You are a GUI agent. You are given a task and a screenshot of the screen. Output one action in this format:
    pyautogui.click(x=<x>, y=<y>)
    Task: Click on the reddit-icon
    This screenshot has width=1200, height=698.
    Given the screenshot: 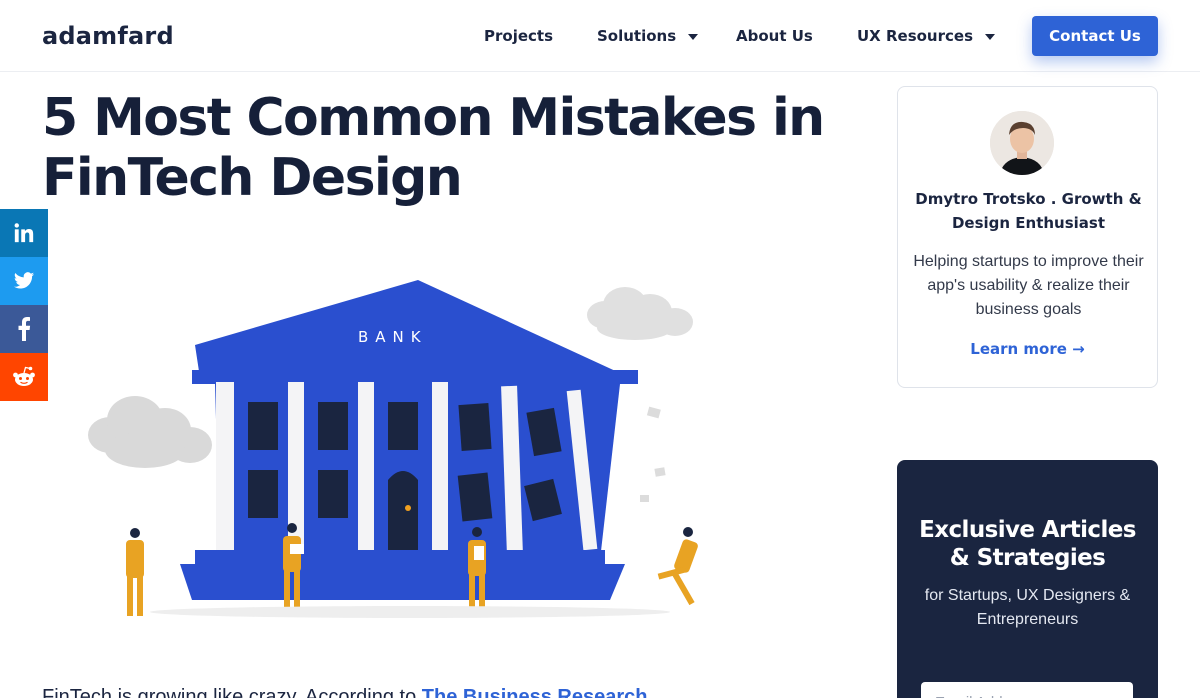 What is the action you would take?
    pyautogui.click(x=24, y=376)
    